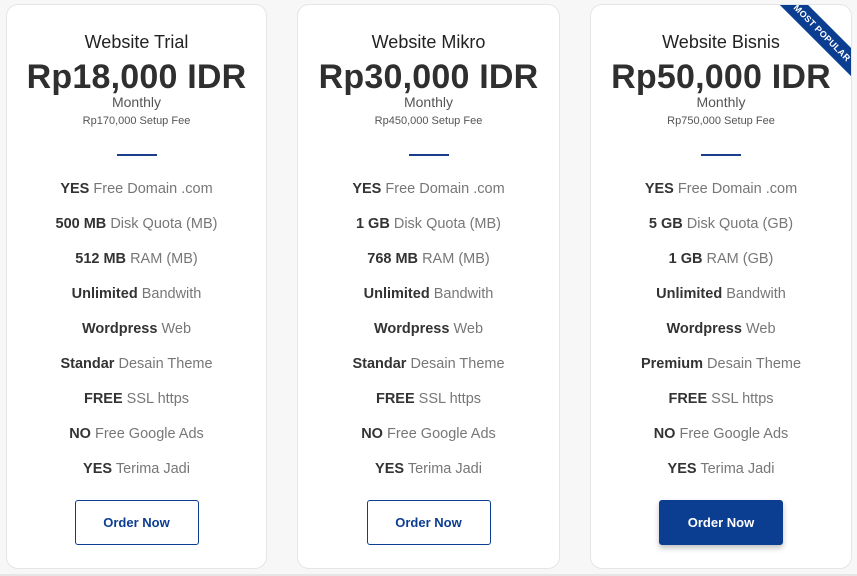 This screenshot has width=857, height=576. I want to click on feature-item: Standar Desain Theme, so click(136, 371).